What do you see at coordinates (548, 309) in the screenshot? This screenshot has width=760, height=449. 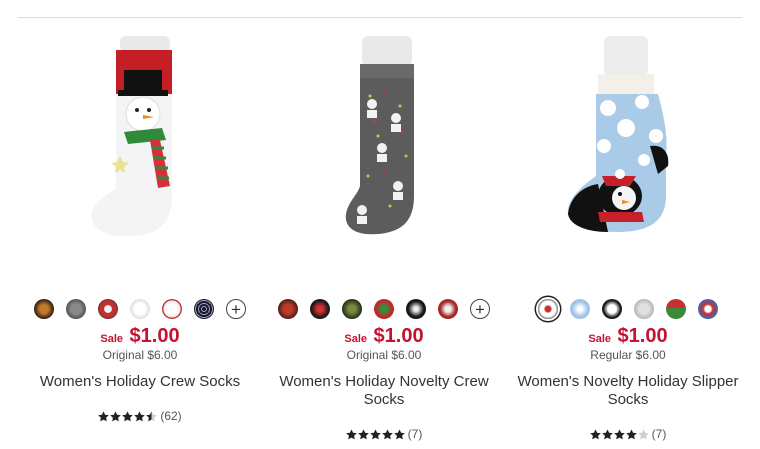 I see `color-swatch-selected` at bounding box center [548, 309].